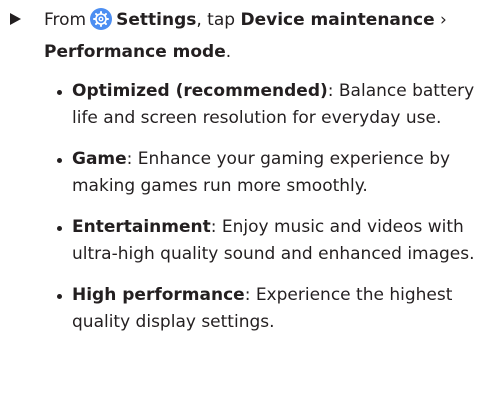 This screenshot has height=402, width=497. What do you see at coordinates (135, 52) in the screenshot?
I see `performance-mode-label: Performance mode` at bounding box center [135, 52].